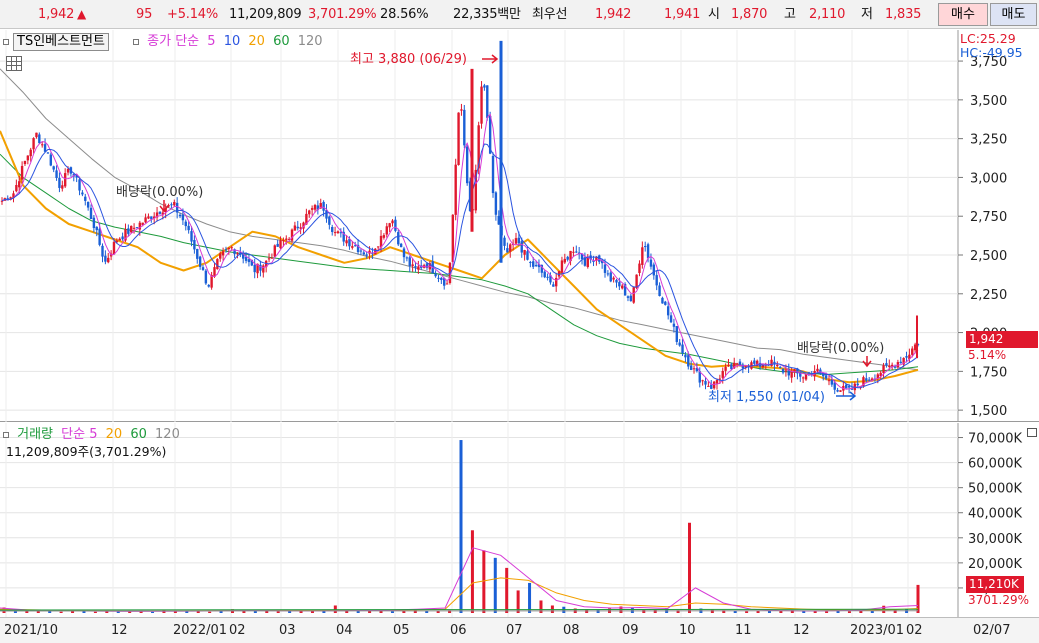  Describe the element at coordinates (200, 630) in the screenshot. I see `date-label: 2022/01` at that location.